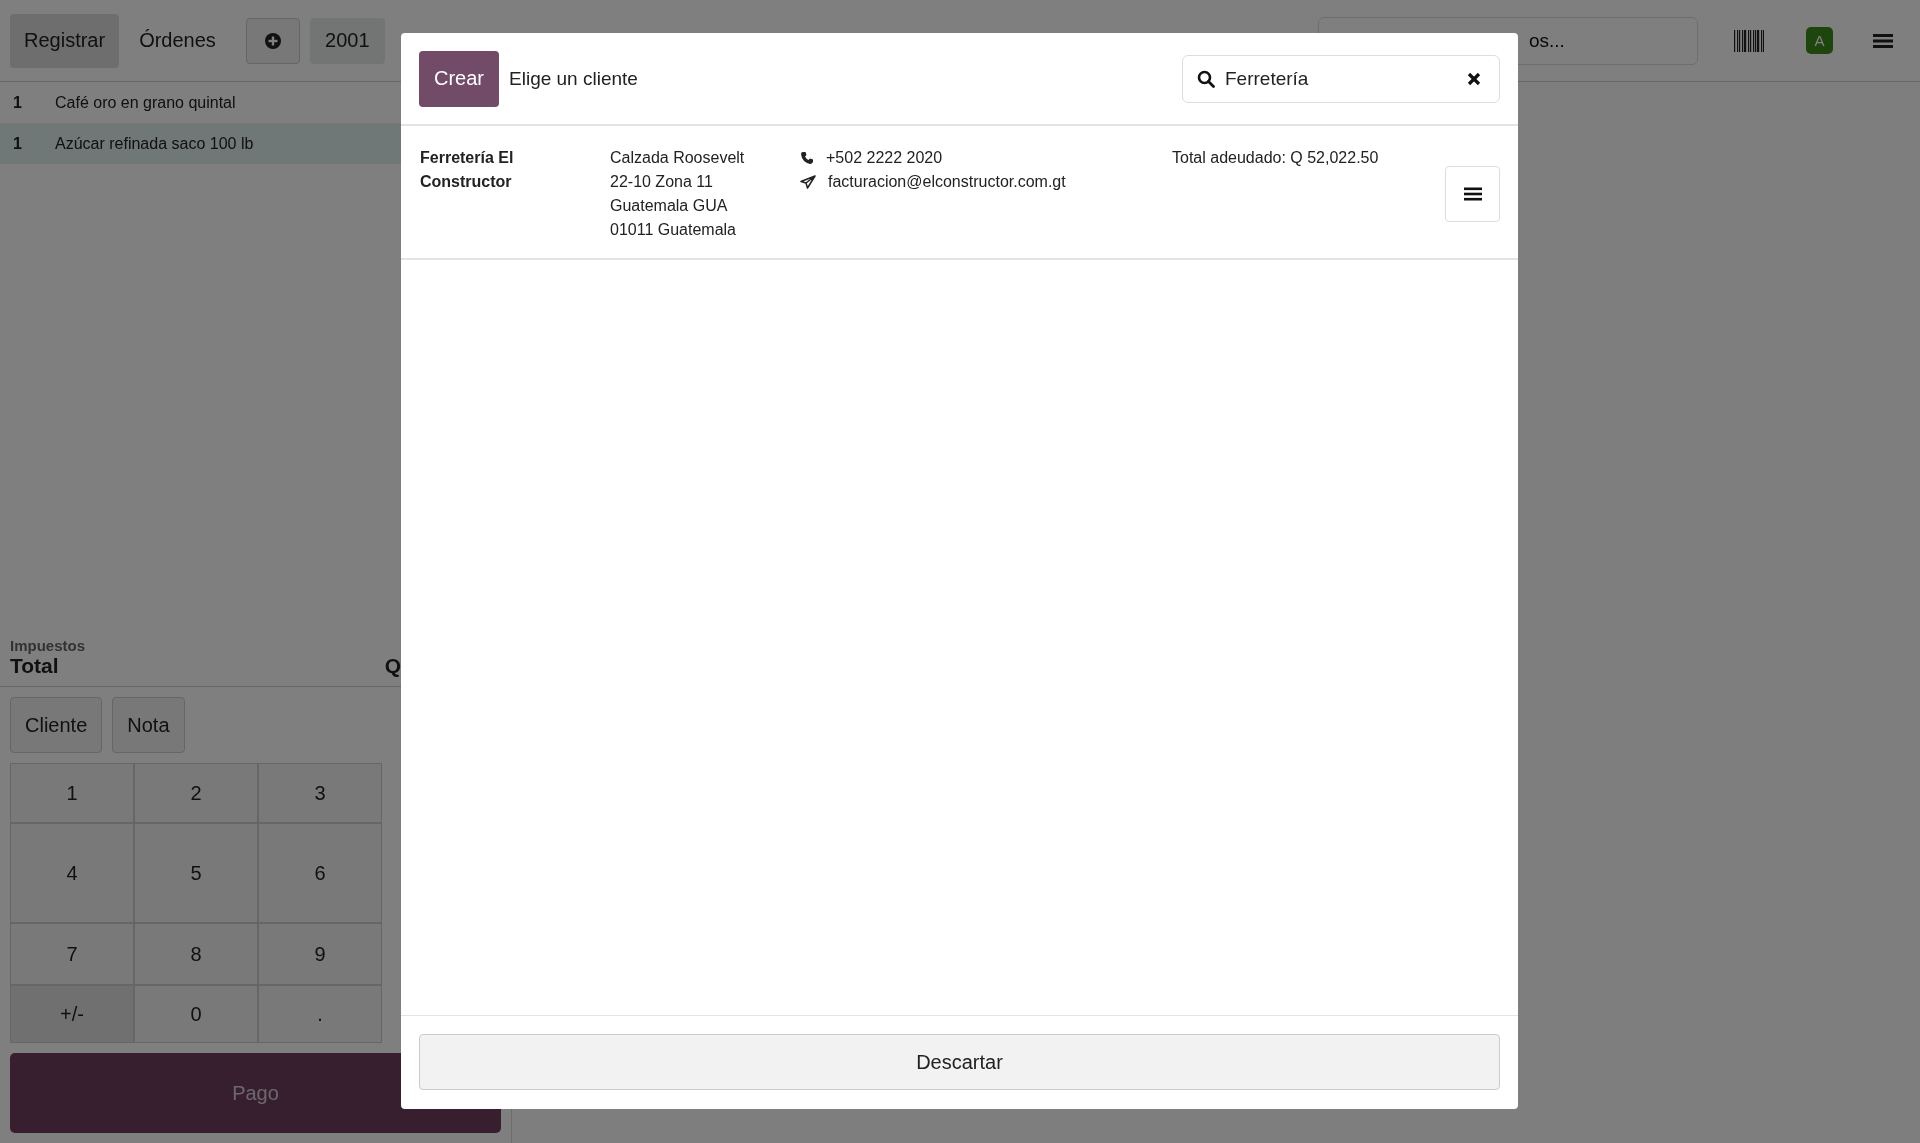  I want to click on close-icon, so click(1474, 78).